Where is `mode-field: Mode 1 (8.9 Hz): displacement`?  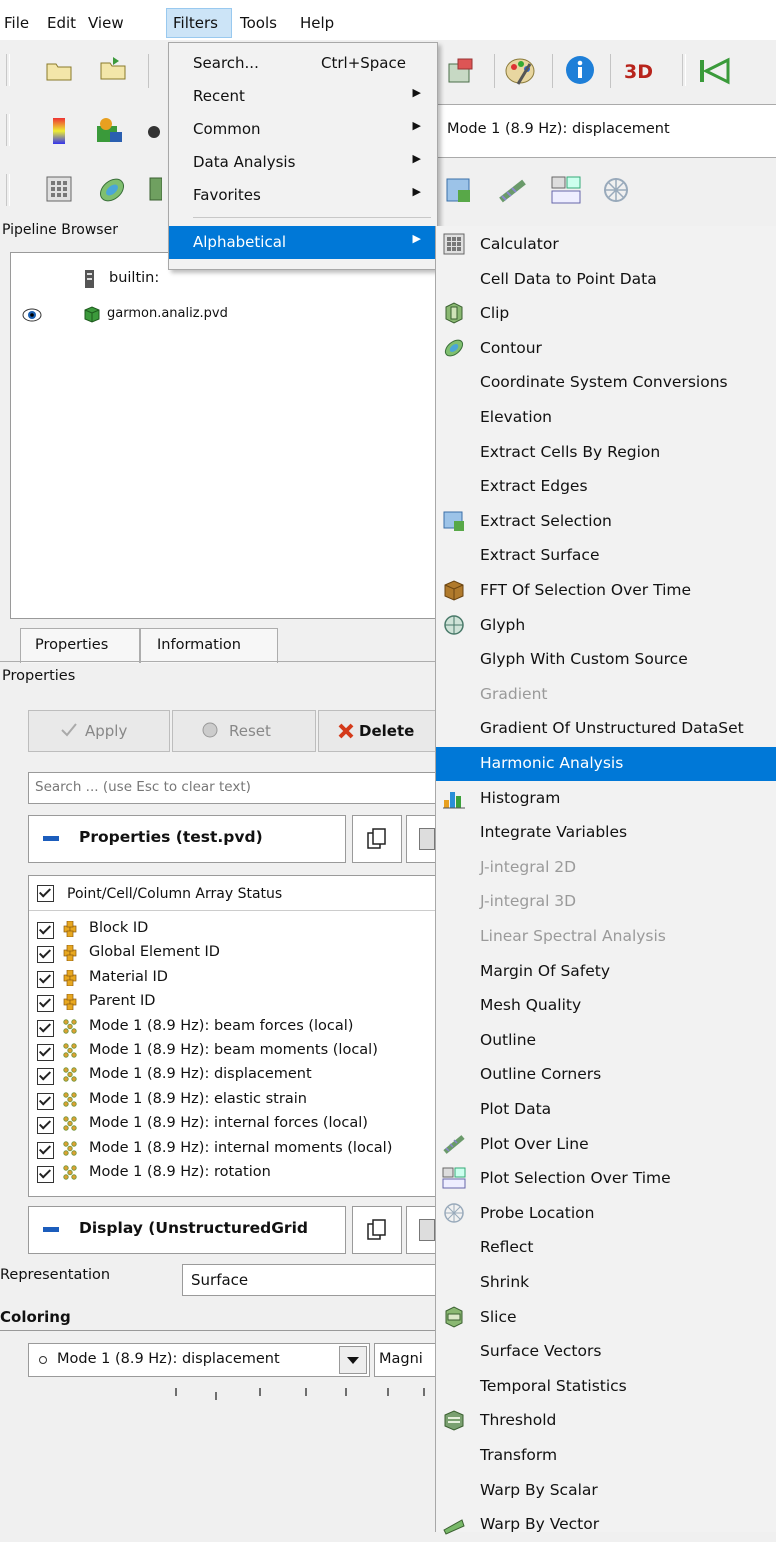
mode-field: Mode 1 (8.9 Hz): displacement is located at coordinates (606, 131).